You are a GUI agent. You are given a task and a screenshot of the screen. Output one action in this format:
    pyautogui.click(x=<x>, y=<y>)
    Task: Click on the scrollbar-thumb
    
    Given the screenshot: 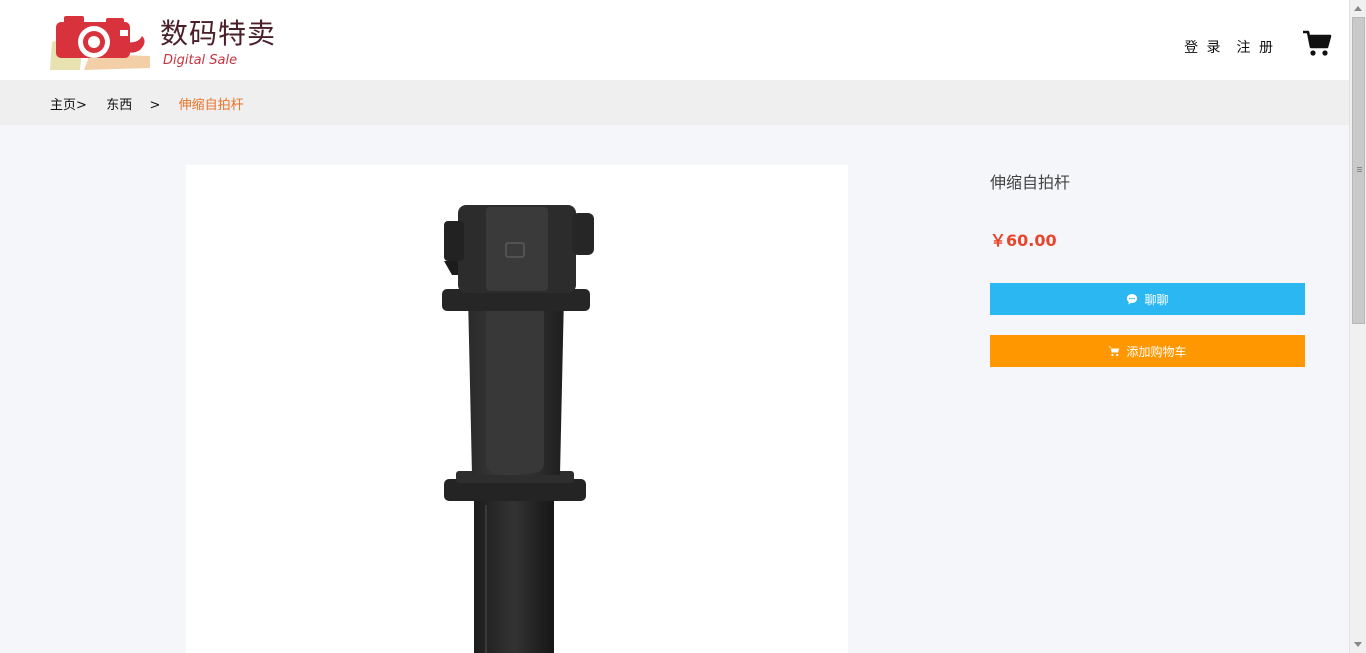 What is the action you would take?
    pyautogui.click(x=1358, y=170)
    